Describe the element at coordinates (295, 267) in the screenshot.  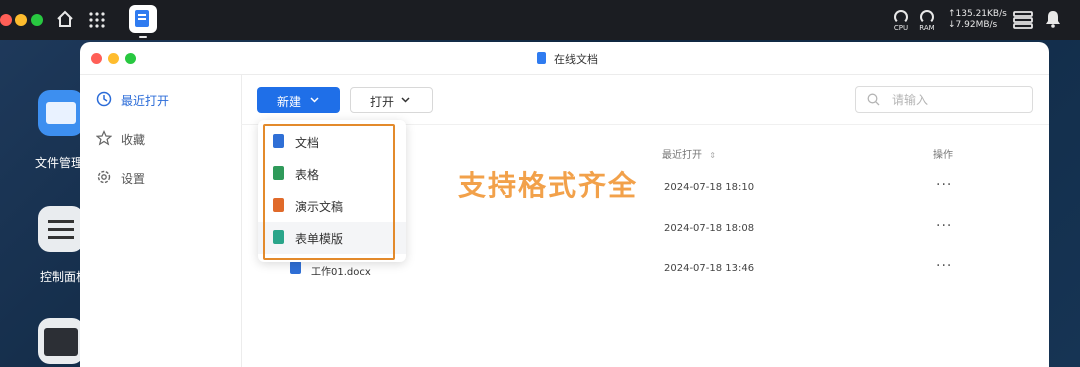
I see `word-doc-icon` at that location.